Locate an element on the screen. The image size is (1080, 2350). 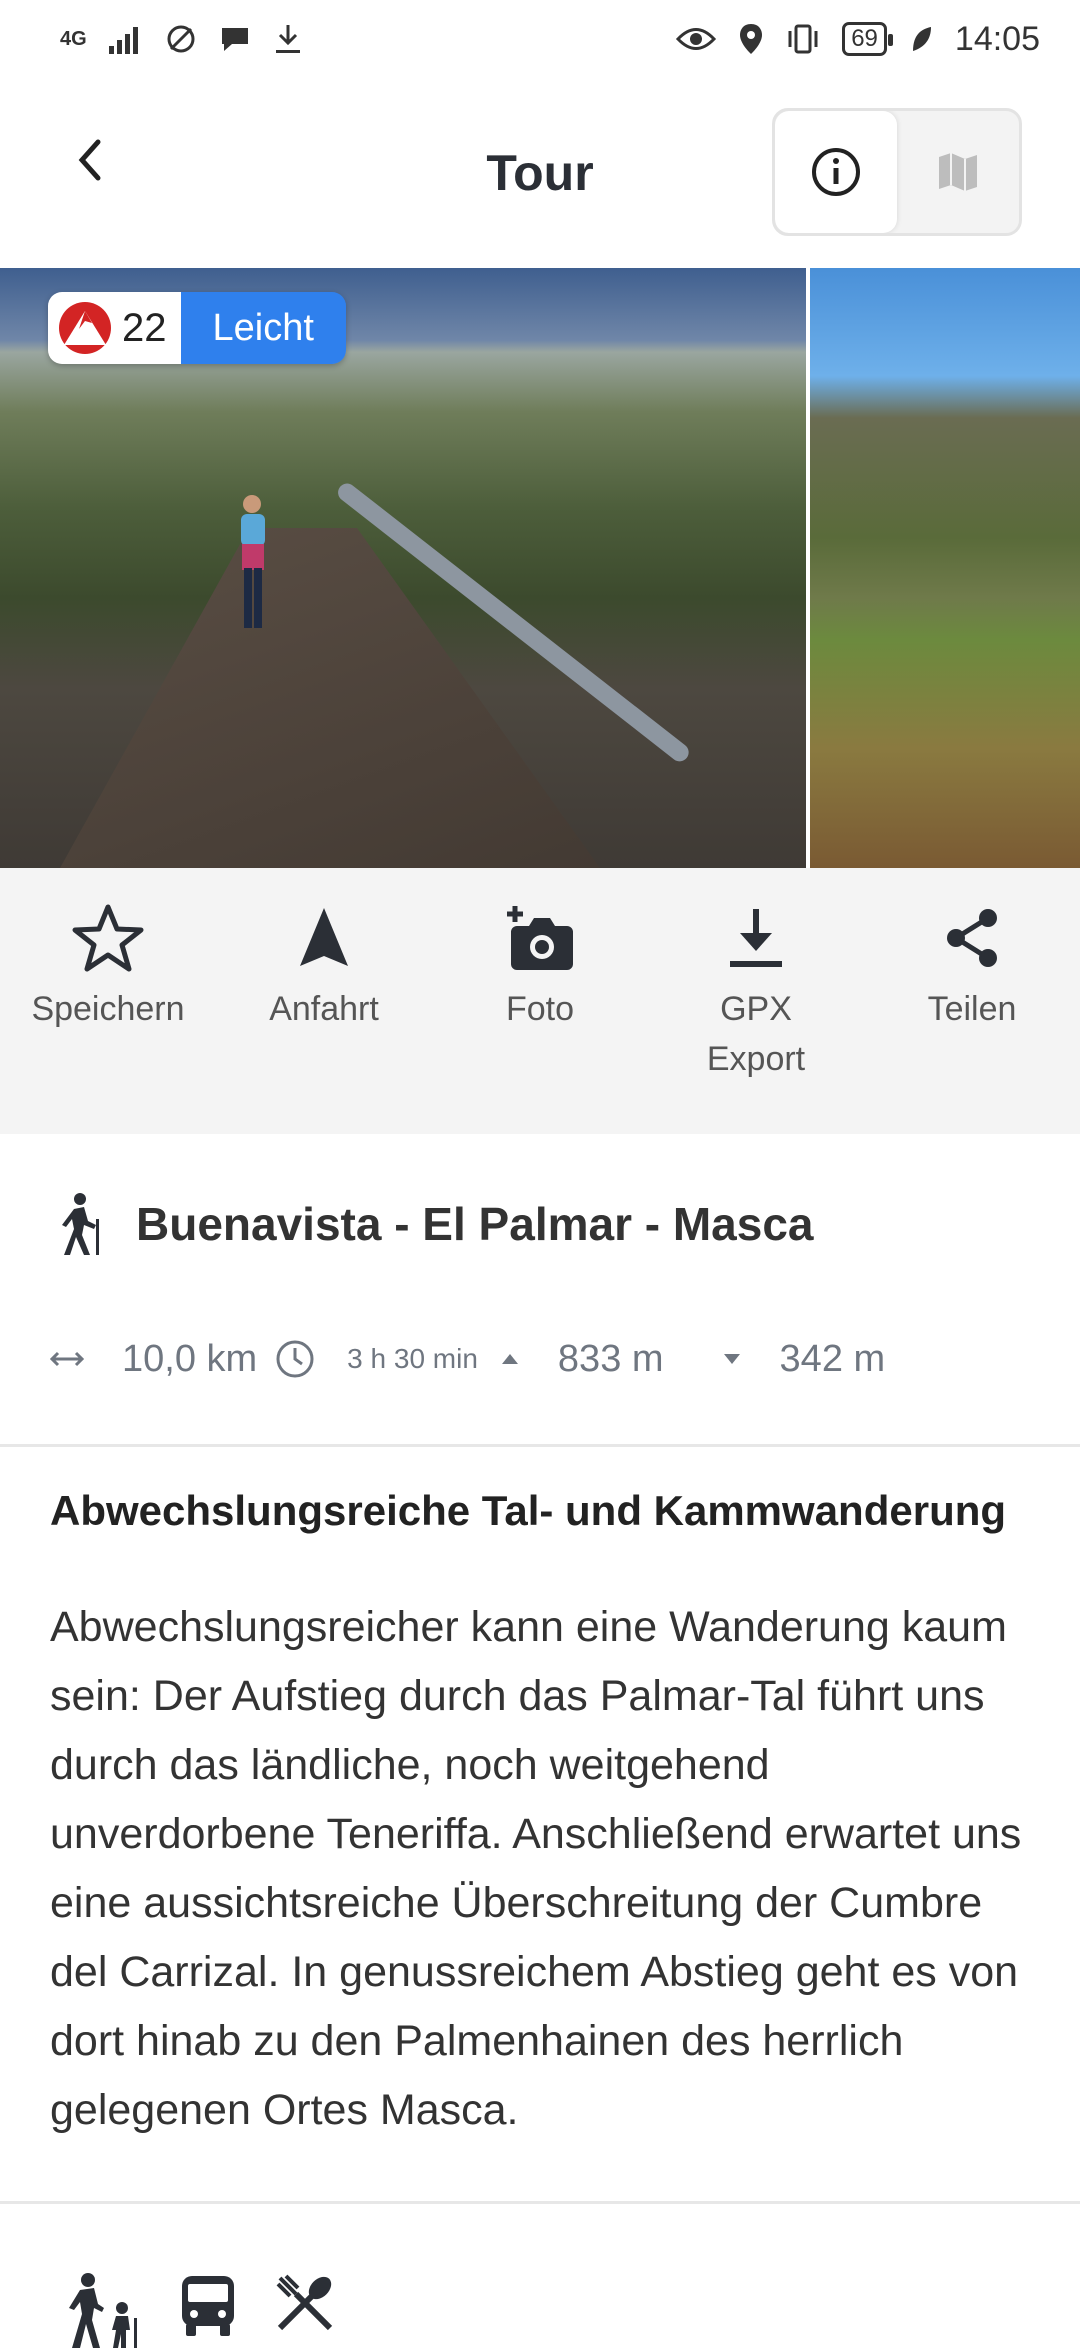
descent-value: 342 m is located at coordinates (832, 1358).